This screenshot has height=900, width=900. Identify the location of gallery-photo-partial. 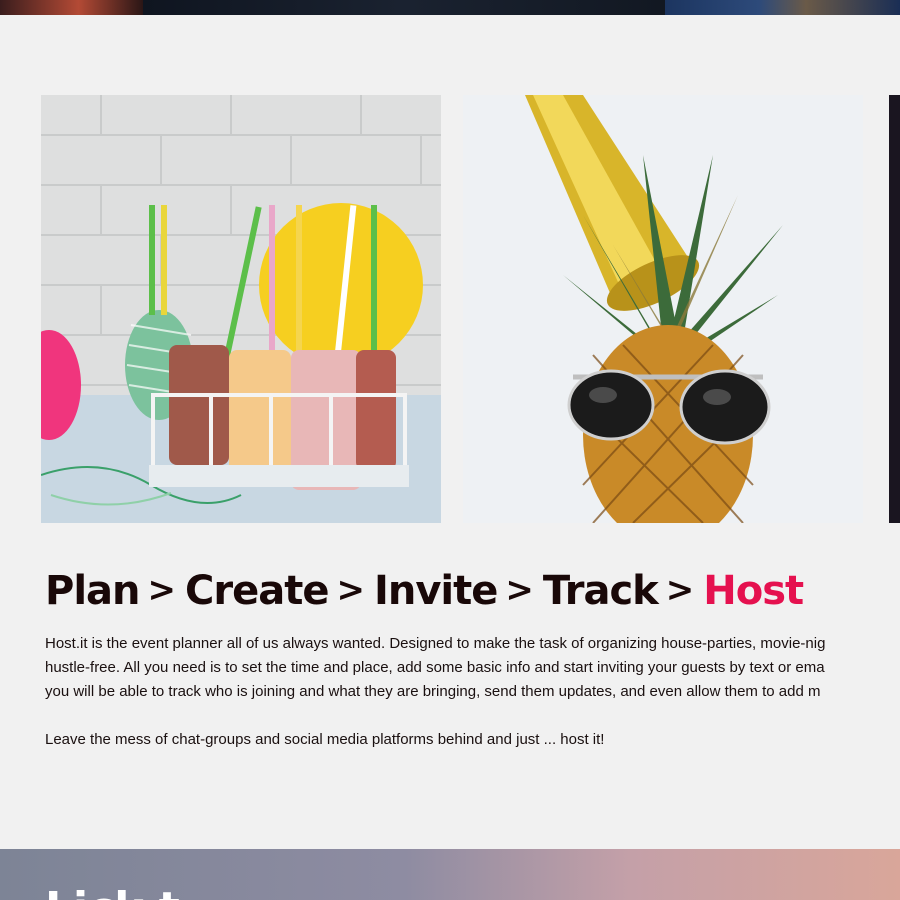
(894, 309).